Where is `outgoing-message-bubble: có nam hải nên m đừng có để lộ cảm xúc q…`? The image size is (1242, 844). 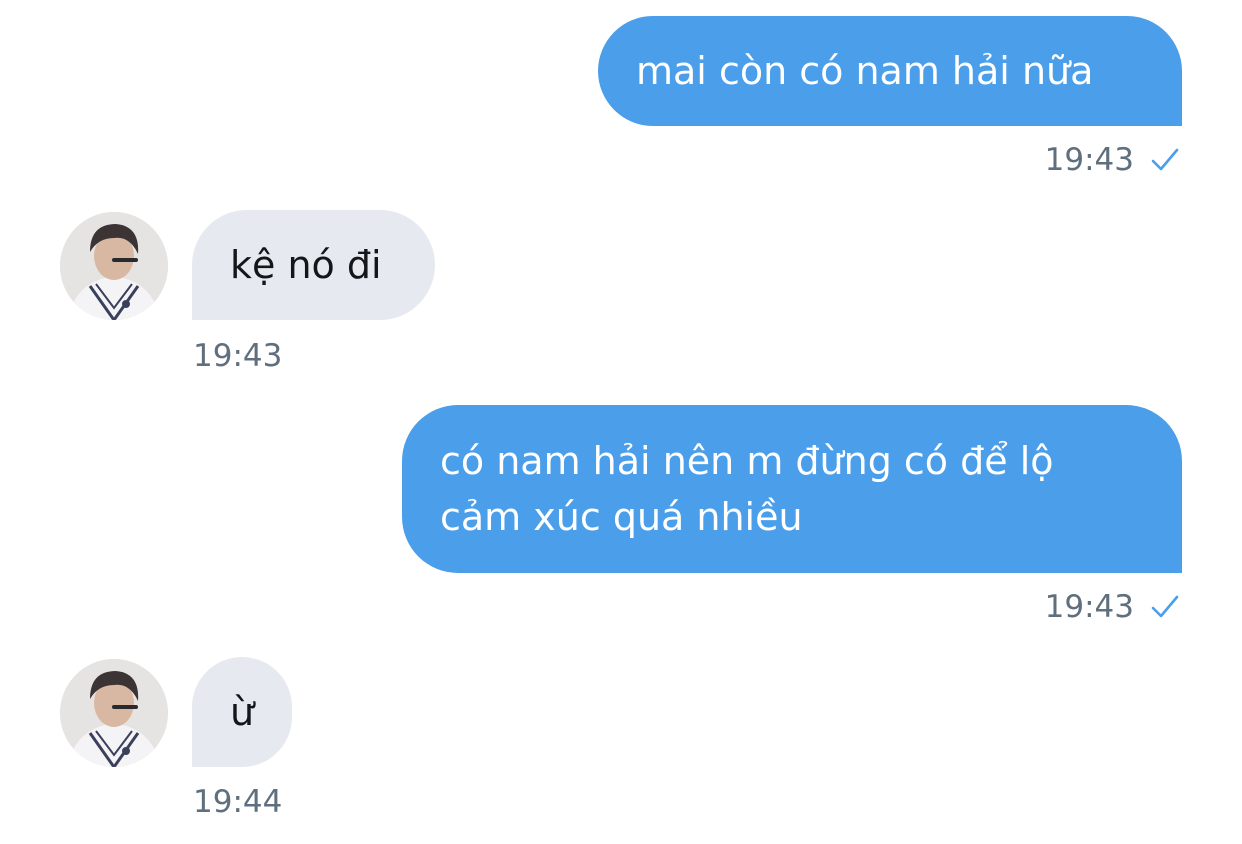
outgoing-message-bubble: có nam hải nên m đừng có để lộ cảm xúc q… is located at coordinates (792, 489).